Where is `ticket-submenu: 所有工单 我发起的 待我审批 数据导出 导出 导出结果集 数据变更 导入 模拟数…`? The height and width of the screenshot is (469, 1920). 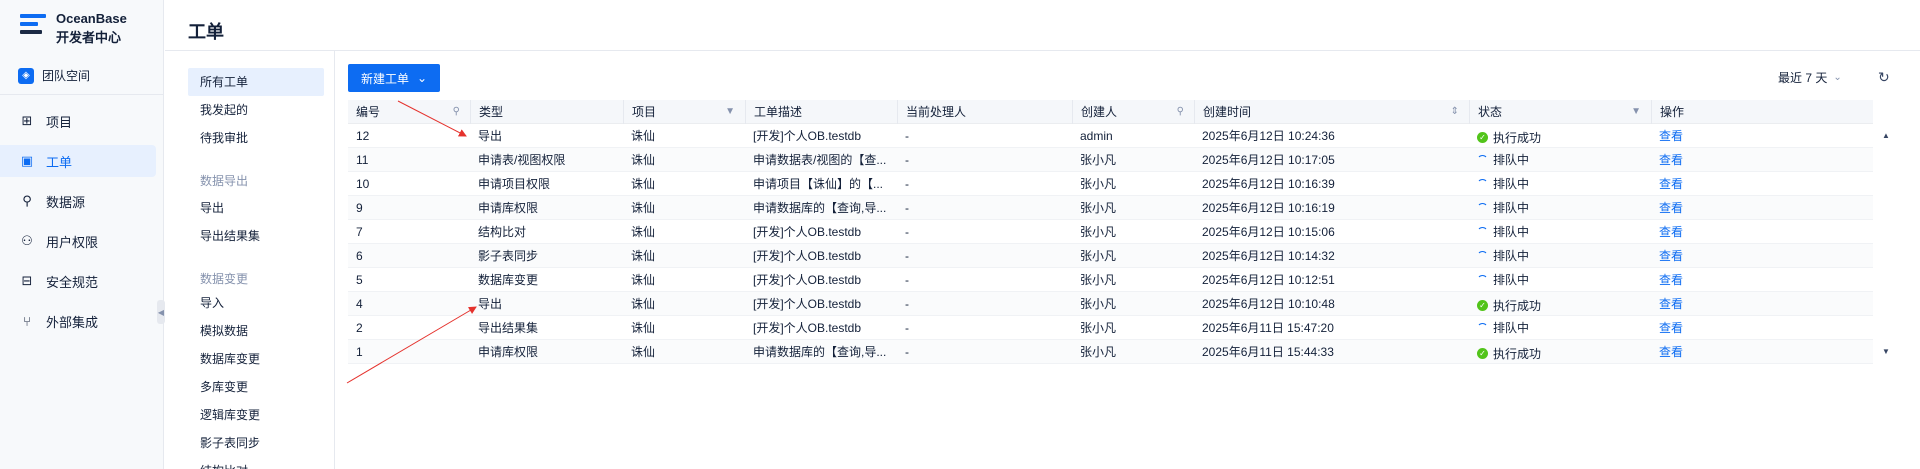
ticket-submenu: 所有工单 我发起的 待我审批 数据导出 导出 导出结果集 数据变更 导入 模拟数… is located at coordinates (250, 260).